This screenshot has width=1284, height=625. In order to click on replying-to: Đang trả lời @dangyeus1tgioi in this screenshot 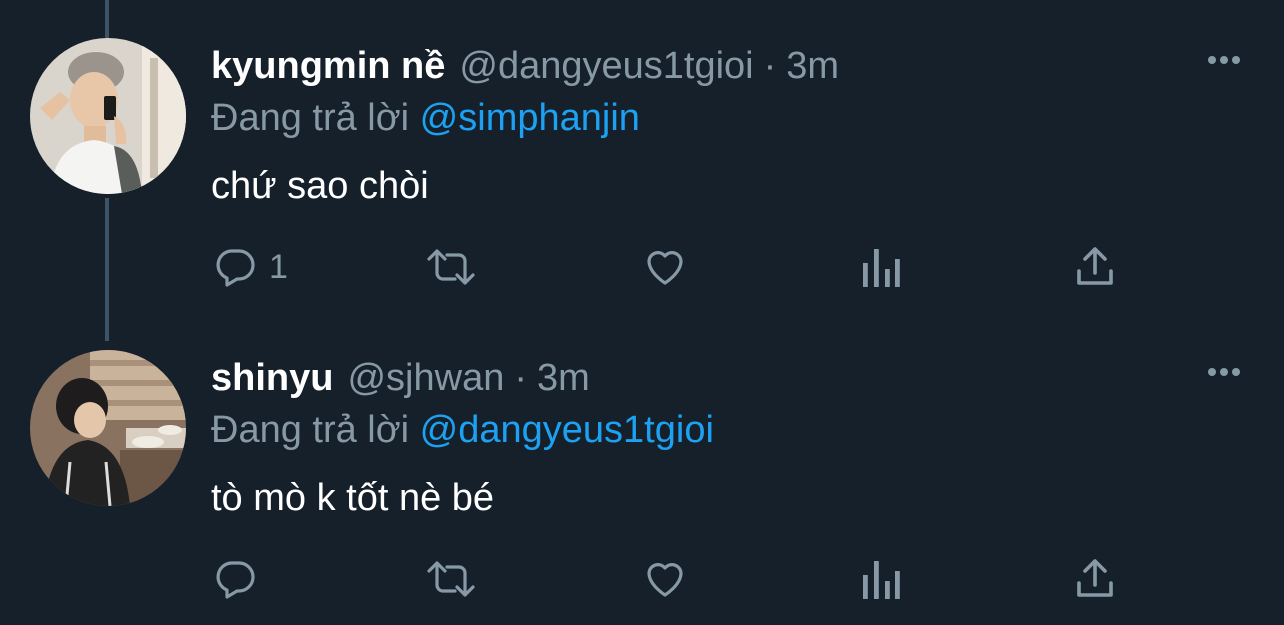, I will do `click(462, 430)`.